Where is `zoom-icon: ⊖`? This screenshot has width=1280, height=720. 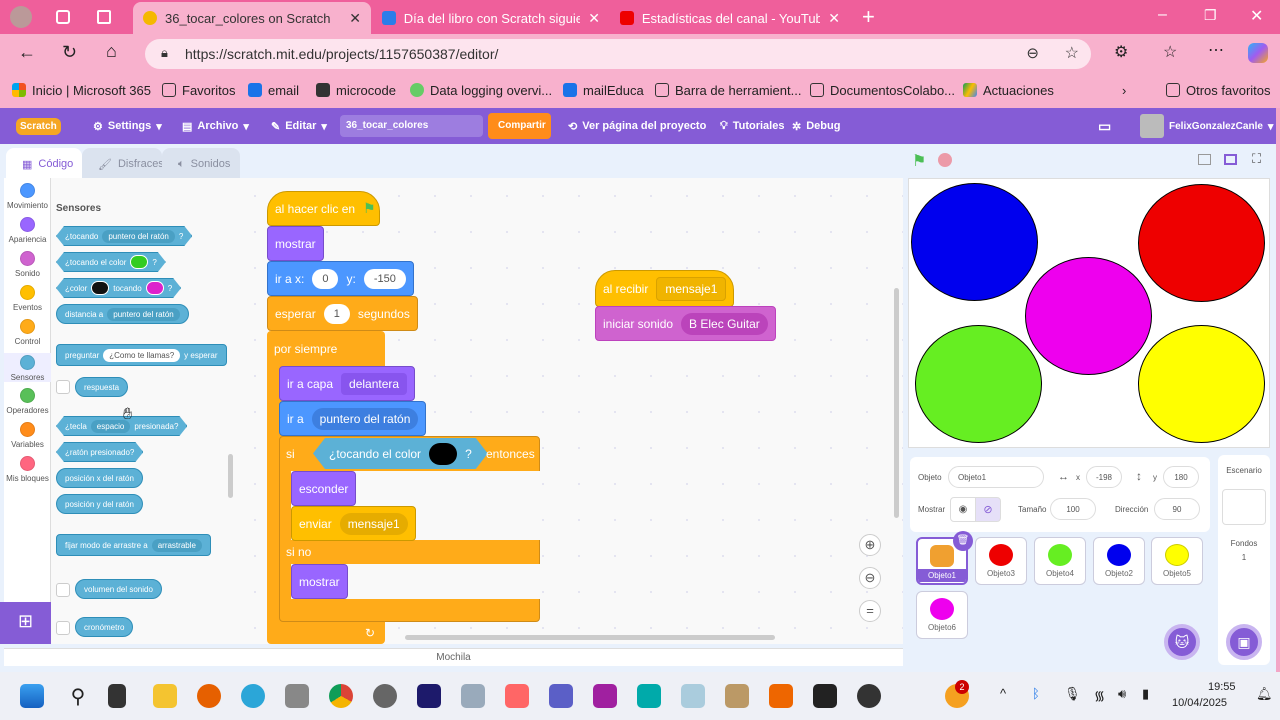
zoom-icon: ⊖ is located at coordinates (1032, 53).